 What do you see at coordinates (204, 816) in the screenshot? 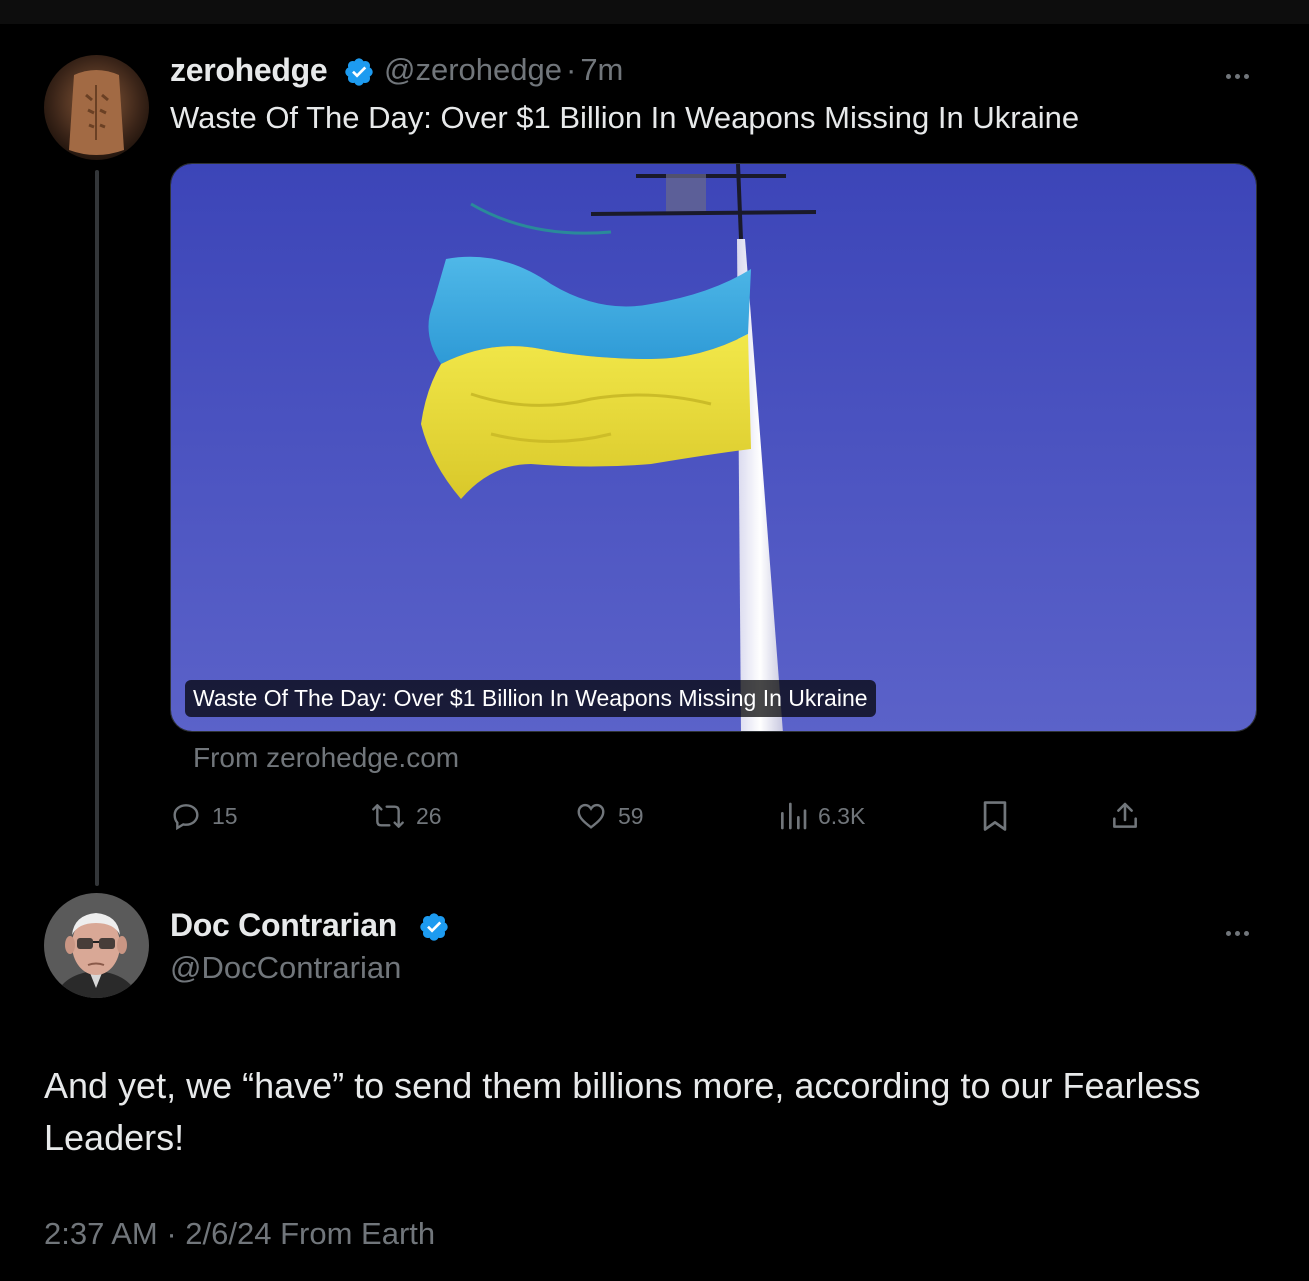
I see `reply-button: 15` at bounding box center [204, 816].